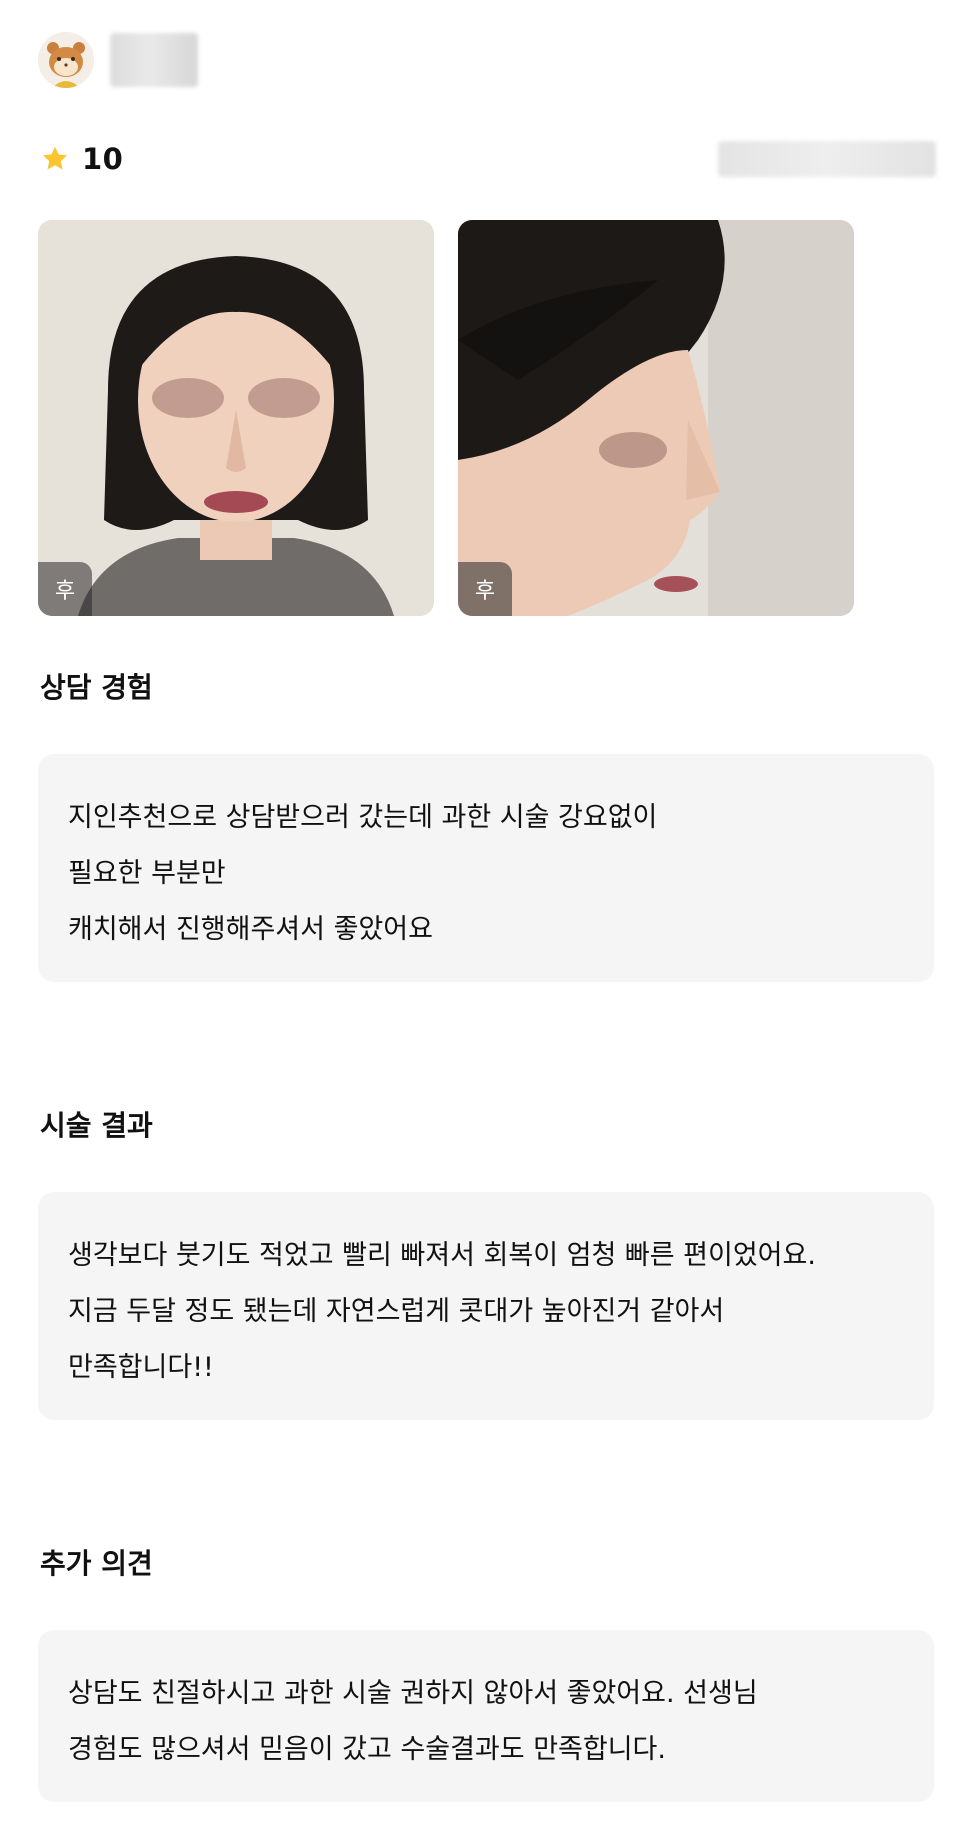  What do you see at coordinates (66, 60) in the screenshot?
I see `hamster-avatar-icon` at bounding box center [66, 60].